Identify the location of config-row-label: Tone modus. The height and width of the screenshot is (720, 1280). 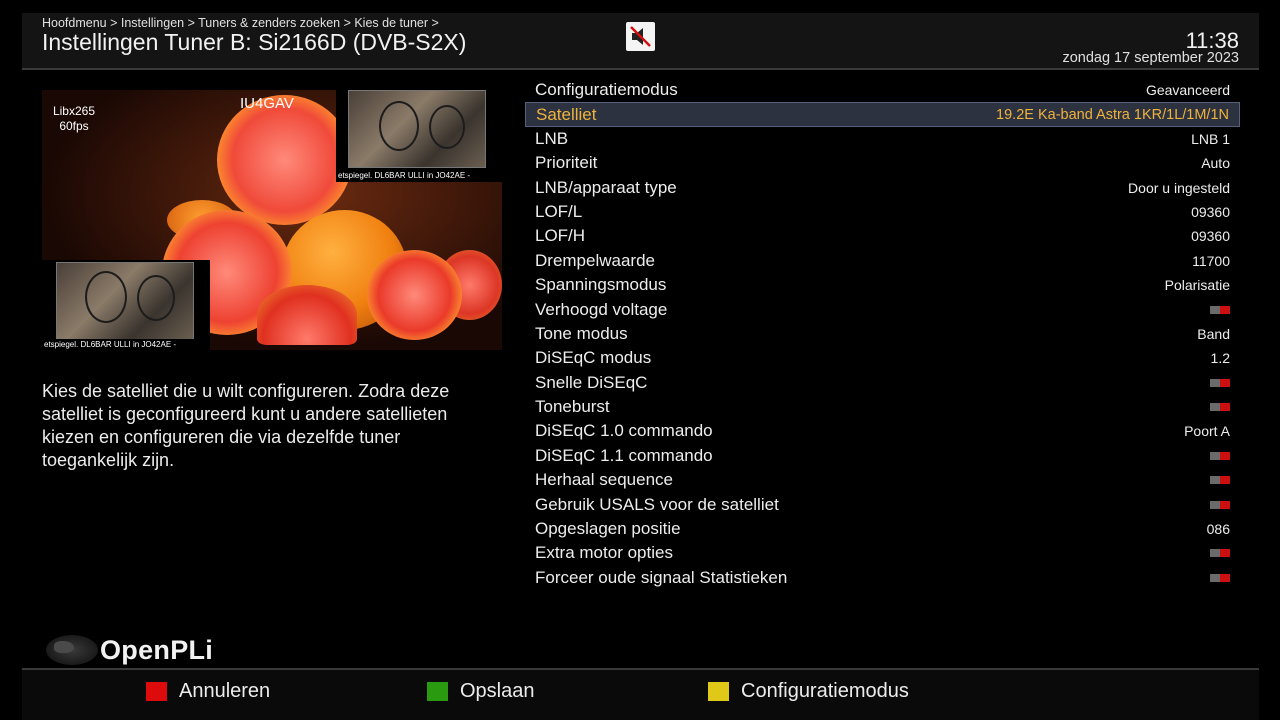
(581, 333).